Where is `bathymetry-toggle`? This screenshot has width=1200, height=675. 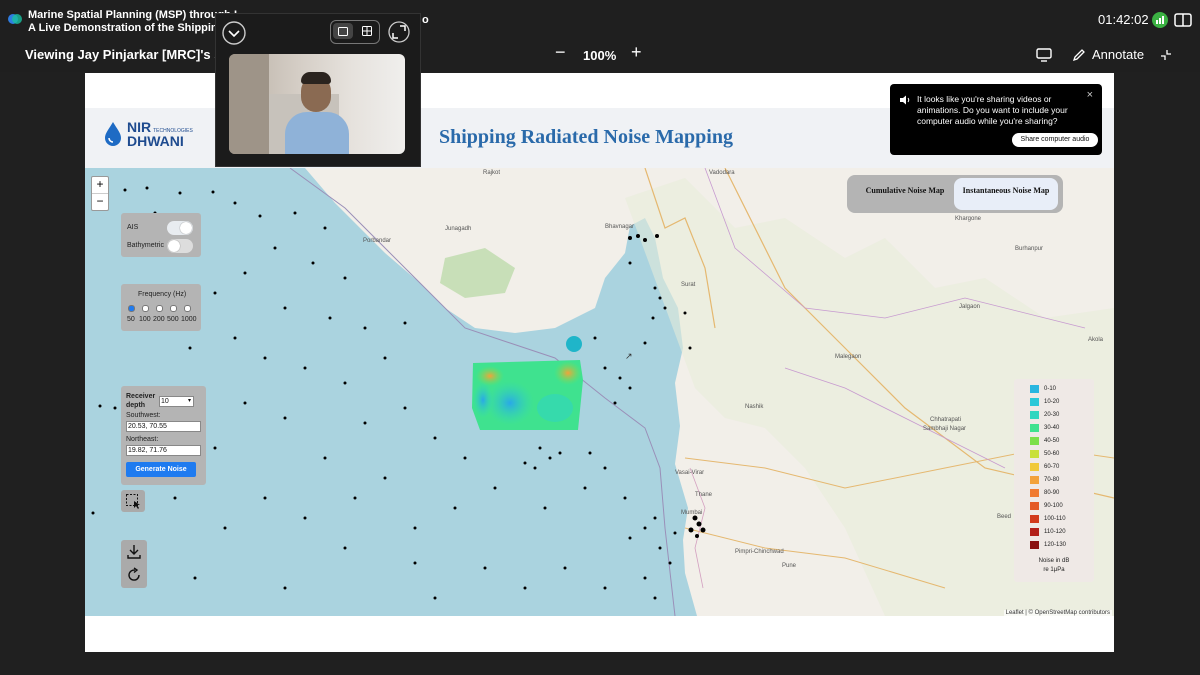
bathymetry-toggle is located at coordinates (180, 246).